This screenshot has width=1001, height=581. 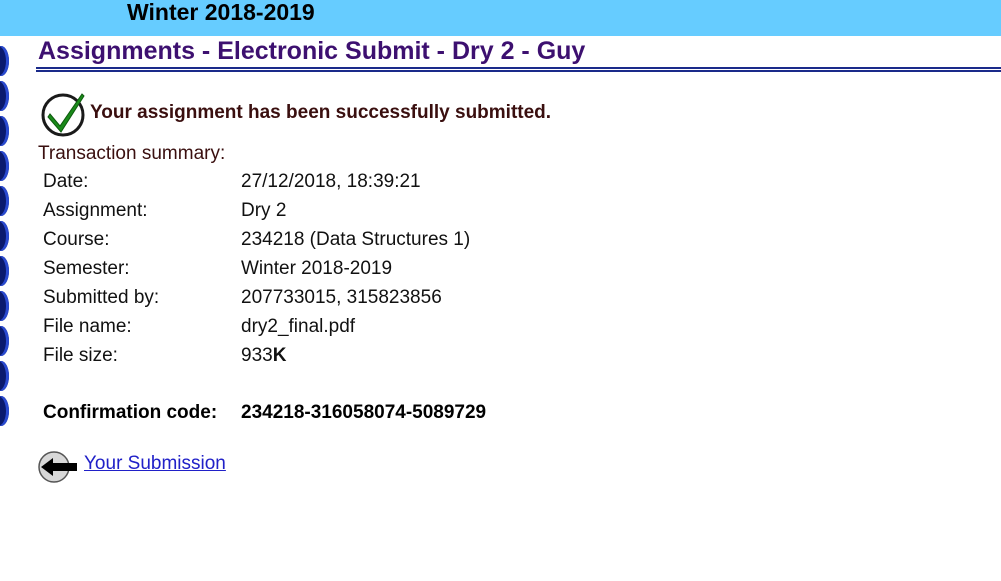 What do you see at coordinates (80, 355) in the screenshot?
I see `file-size-label: File size:` at bounding box center [80, 355].